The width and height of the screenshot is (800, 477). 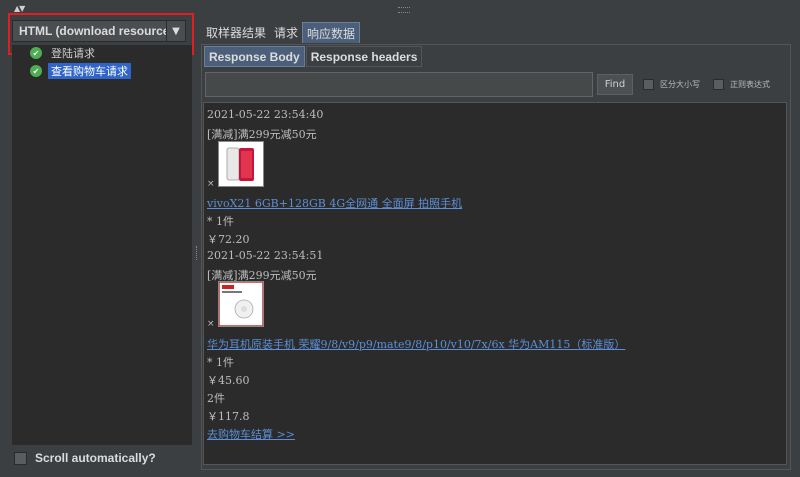 What do you see at coordinates (228, 380) in the screenshot?
I see `price: ￥45.60` at bounding box center [228, 380].